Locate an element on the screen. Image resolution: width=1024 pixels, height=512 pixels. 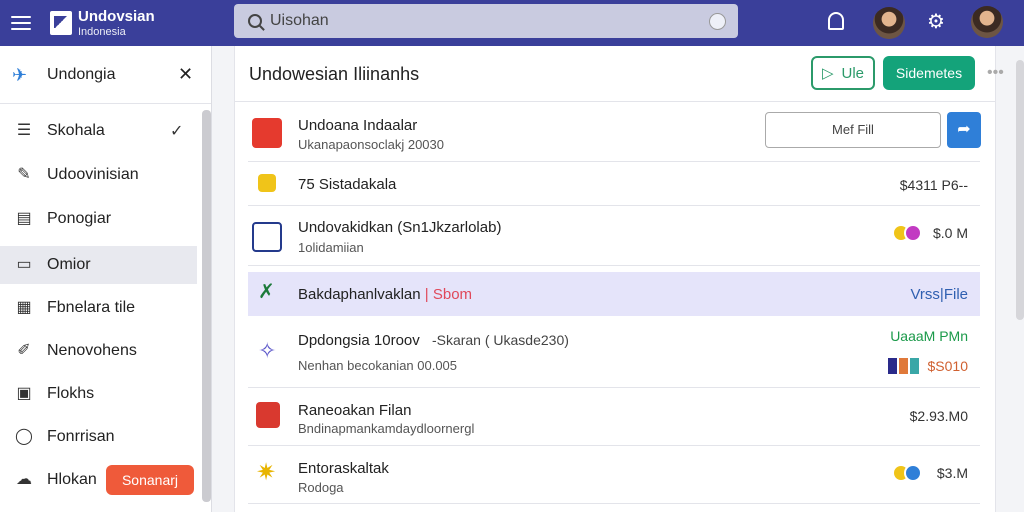
search-icon is located at coordinates (255, 21).